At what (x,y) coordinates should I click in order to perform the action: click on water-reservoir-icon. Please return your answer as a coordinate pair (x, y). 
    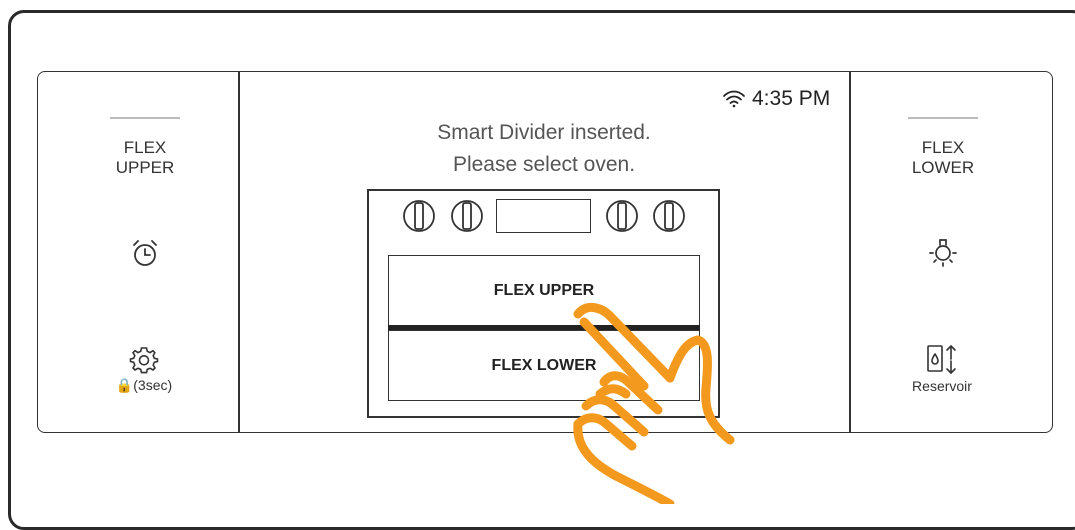
    Looking at the image, I should click on (943, 361).